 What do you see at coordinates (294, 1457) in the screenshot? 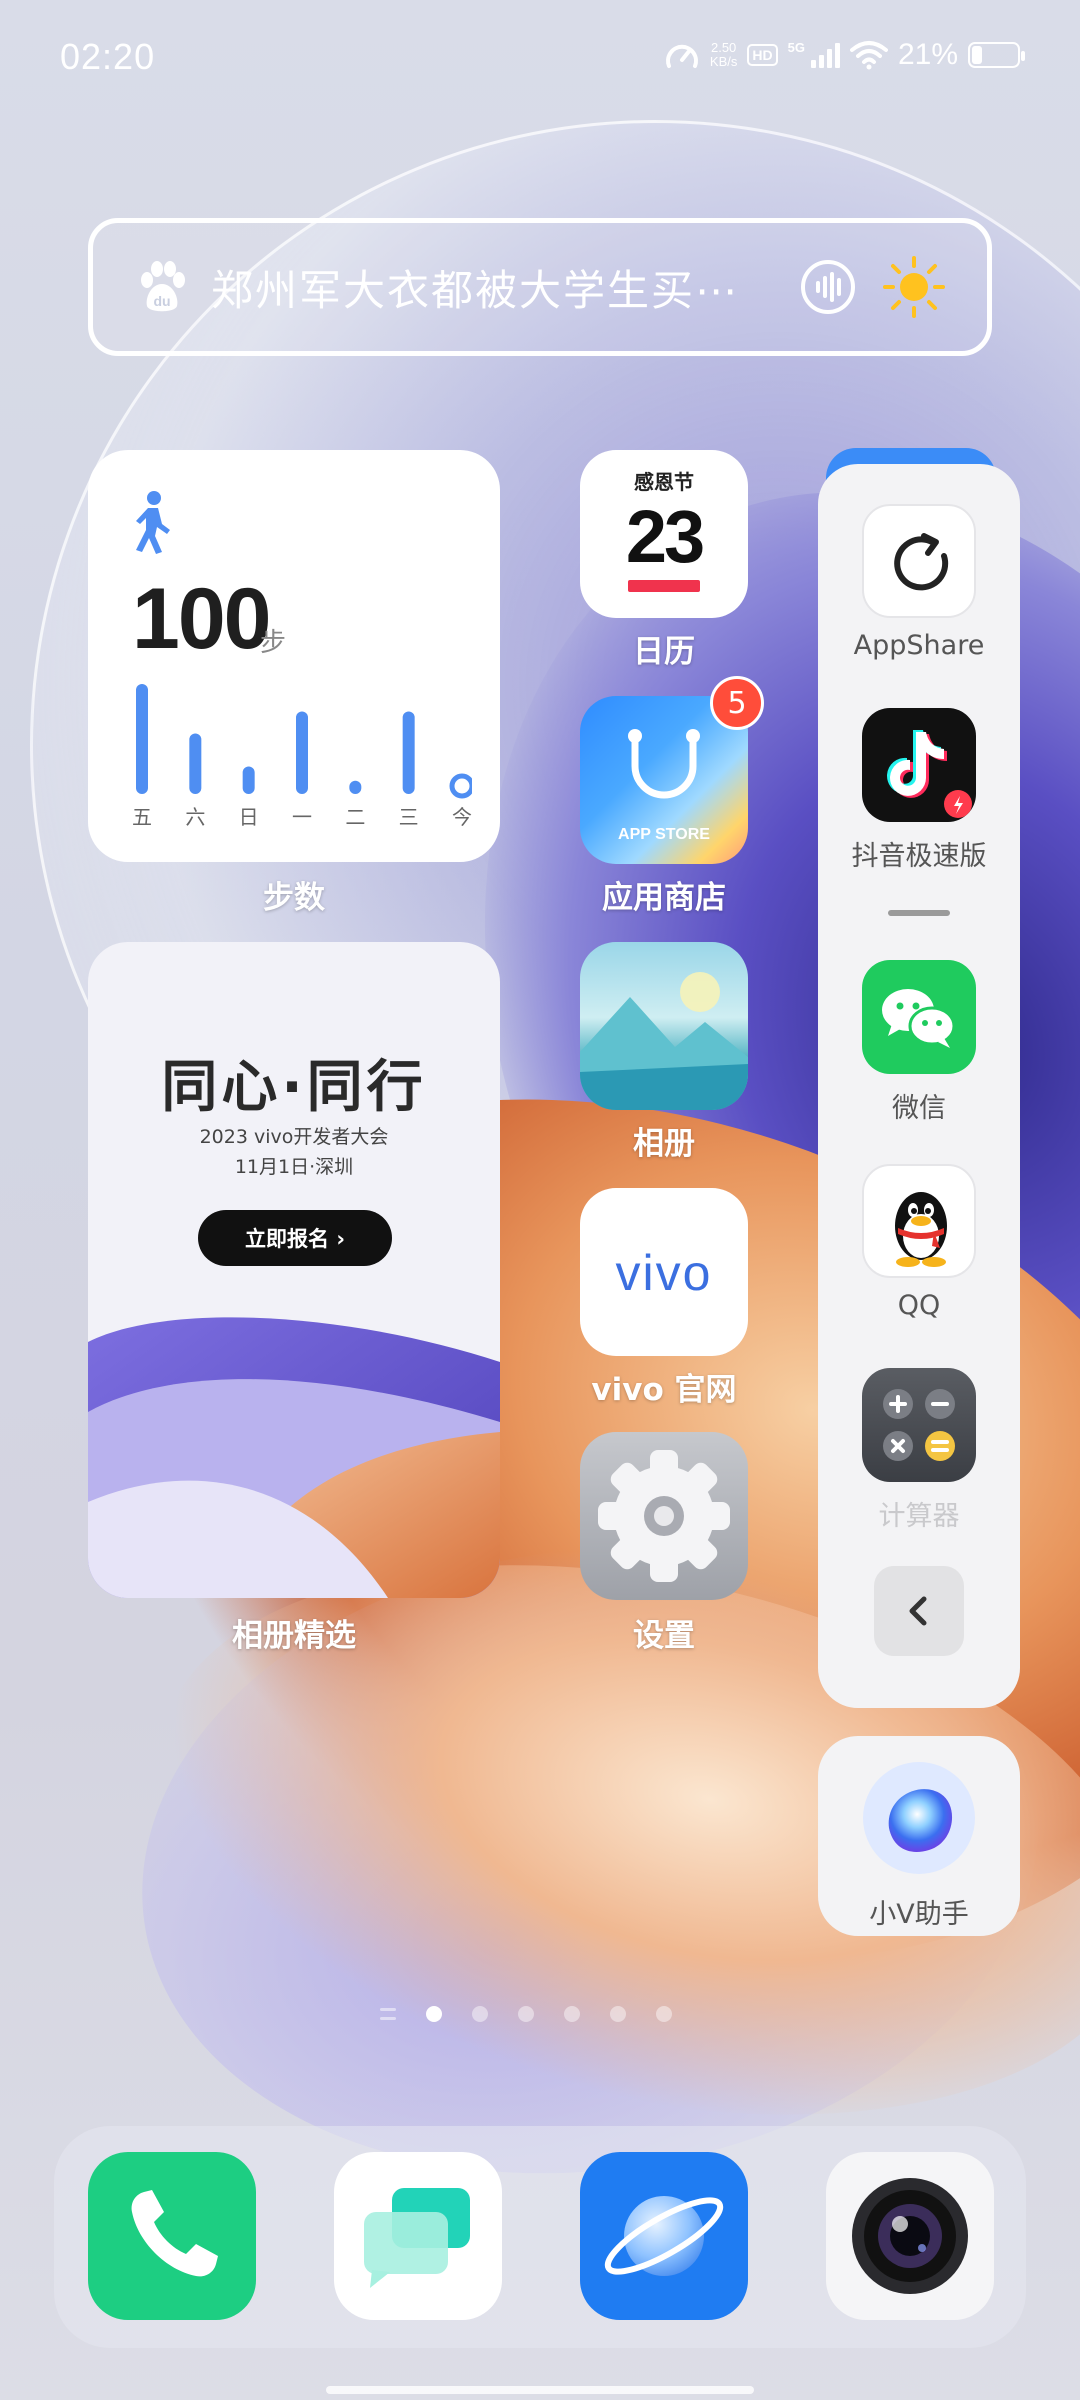
I see `album-poster-art` at bounding box center [294, 1457].